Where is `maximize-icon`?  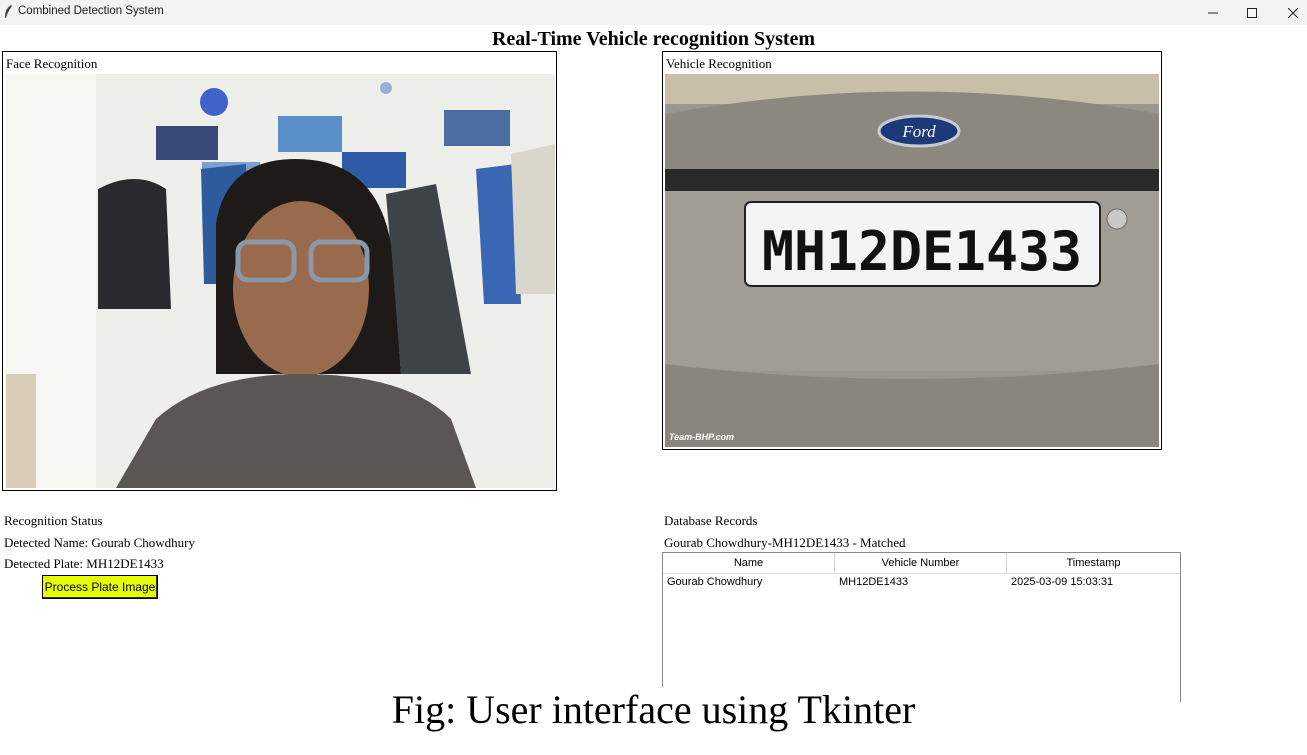 maximize-icon is located at coordinates (1252, 12).